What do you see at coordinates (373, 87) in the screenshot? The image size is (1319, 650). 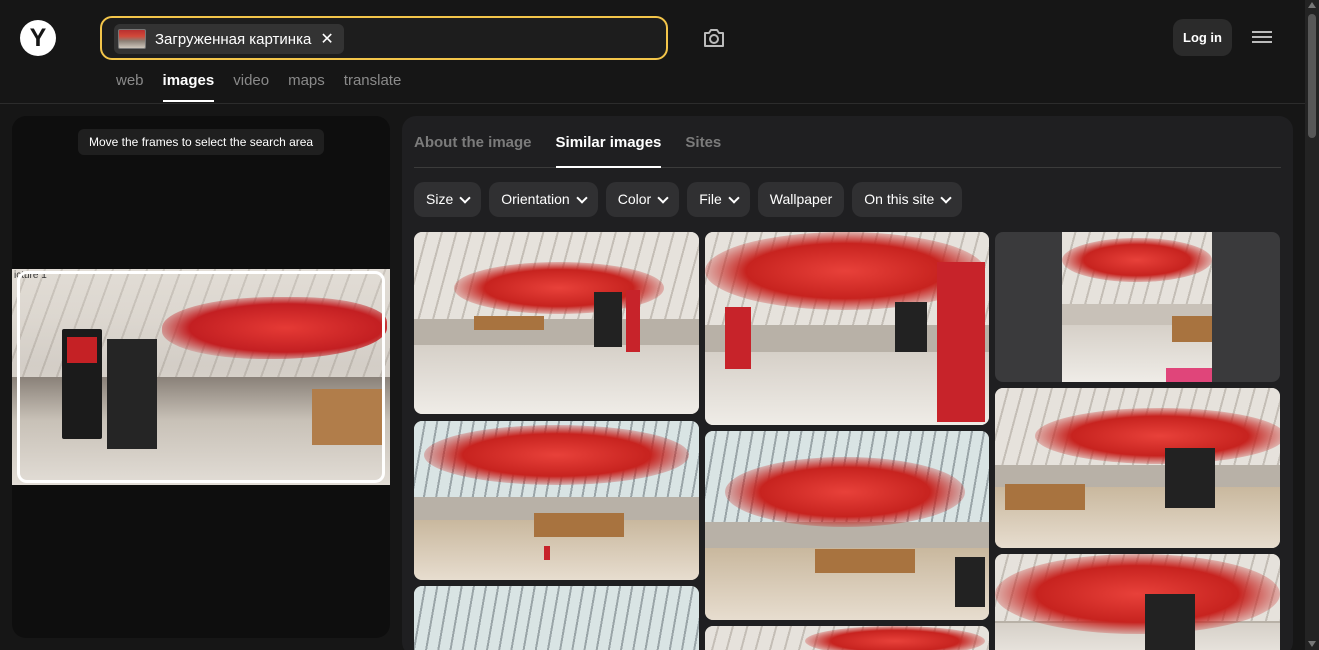 I see `nav-translate: translate` at bounding box center [373, 87].